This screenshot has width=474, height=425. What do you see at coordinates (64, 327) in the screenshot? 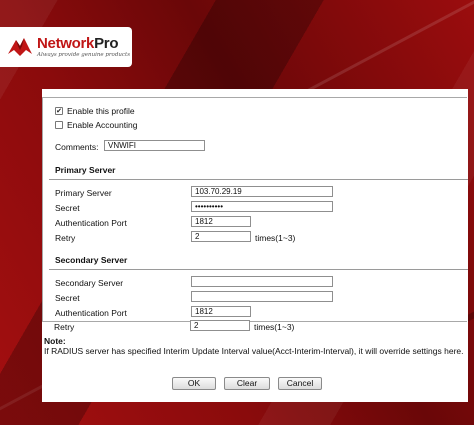
I see `secondary-retry-label: Retry` at bounding box center [64, 327].